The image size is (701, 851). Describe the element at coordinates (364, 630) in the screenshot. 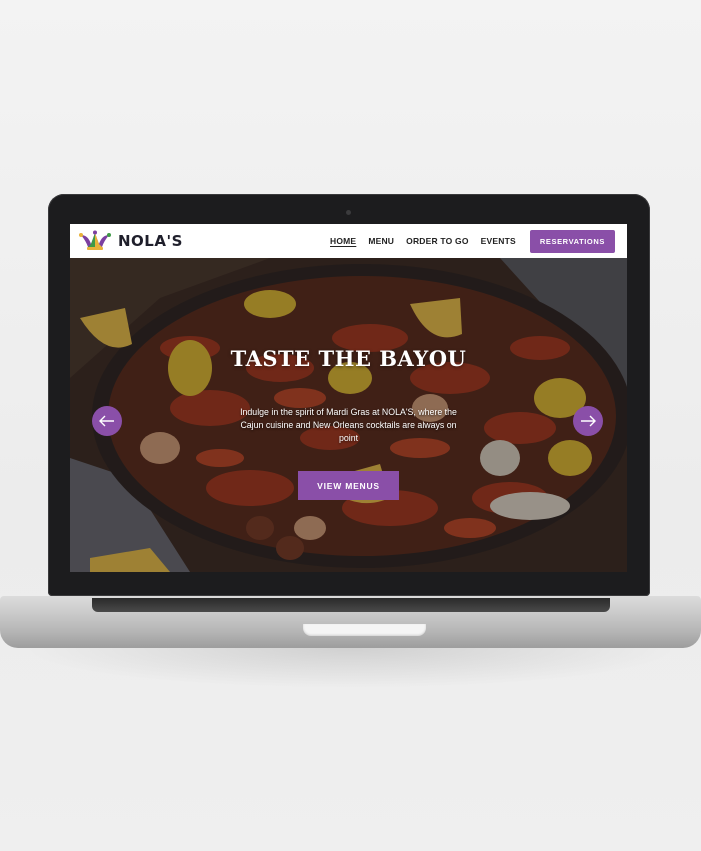

I see `lid-opening-notch` at that location.